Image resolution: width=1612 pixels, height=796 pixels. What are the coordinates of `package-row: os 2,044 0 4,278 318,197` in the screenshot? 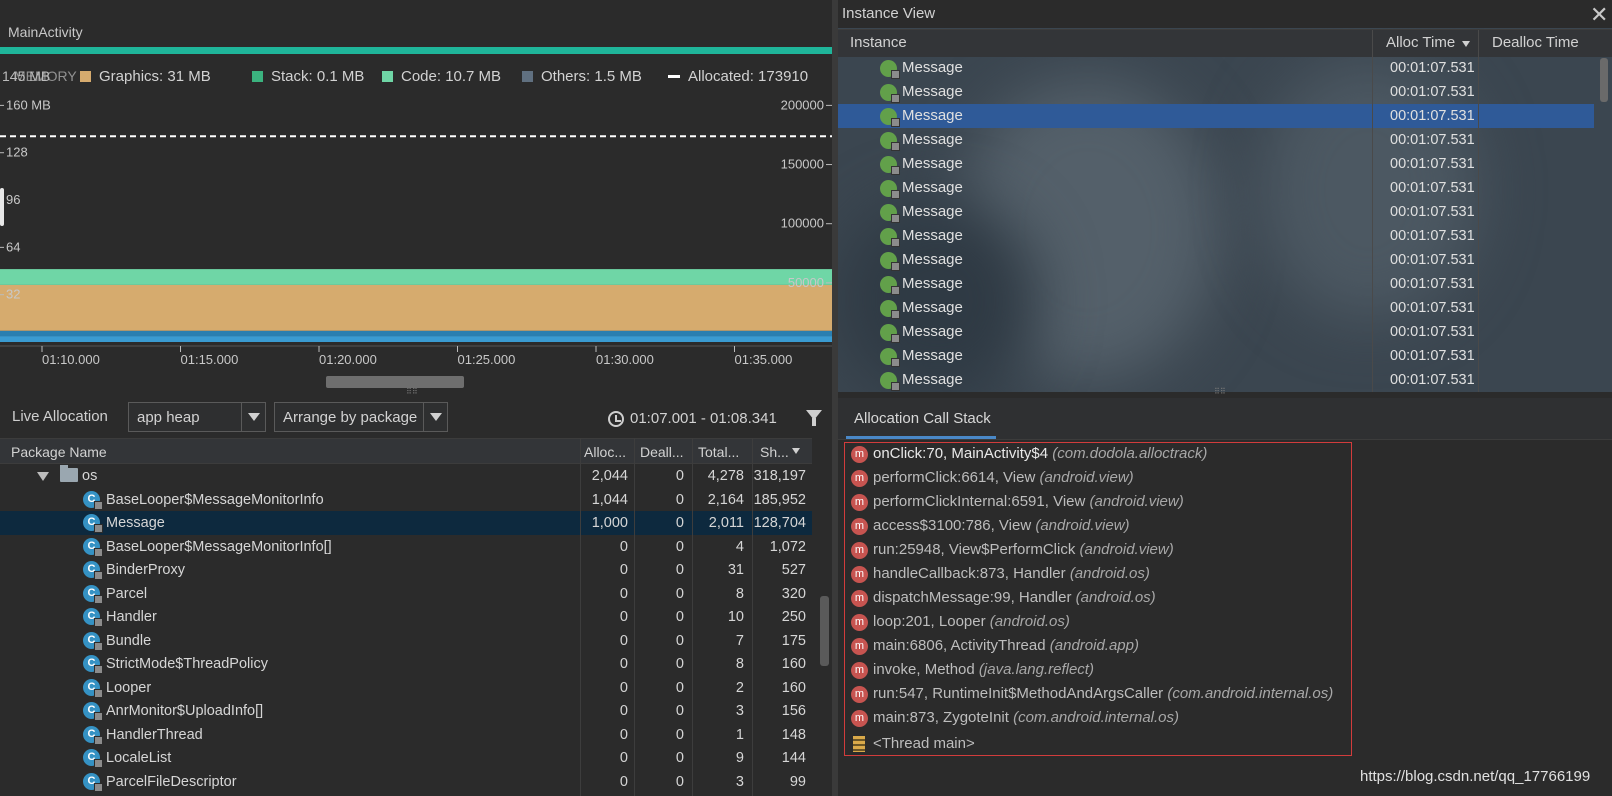 It's located at (406, 476).